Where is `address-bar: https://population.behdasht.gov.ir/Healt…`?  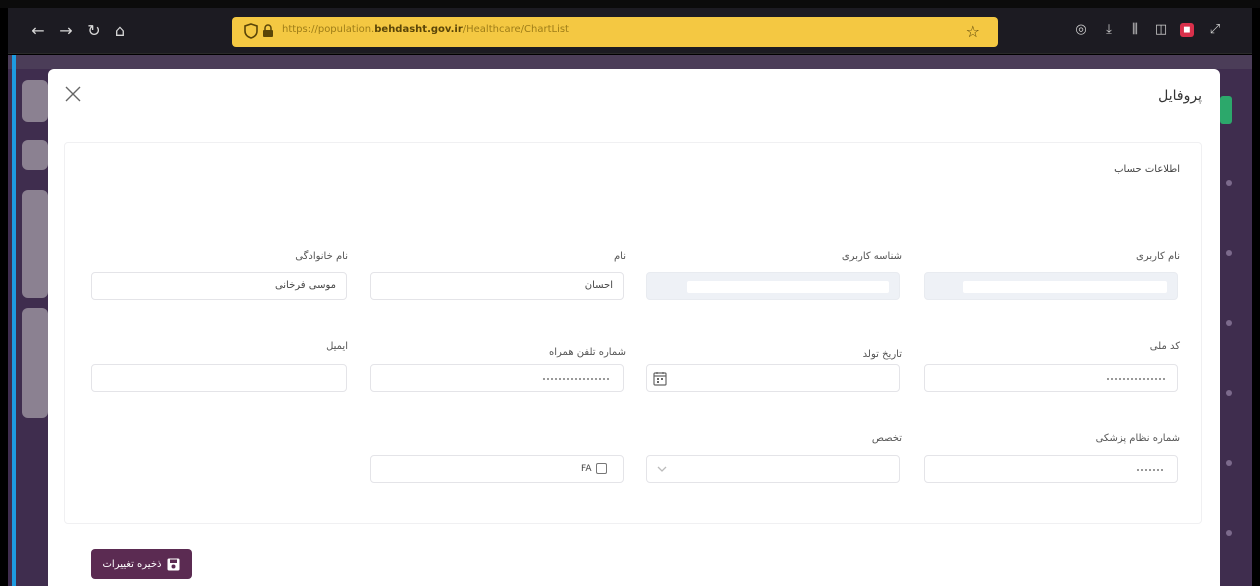 address-bar: https://population.behdasht.gov.ir/Healt… is located at coordinates (615, 32).